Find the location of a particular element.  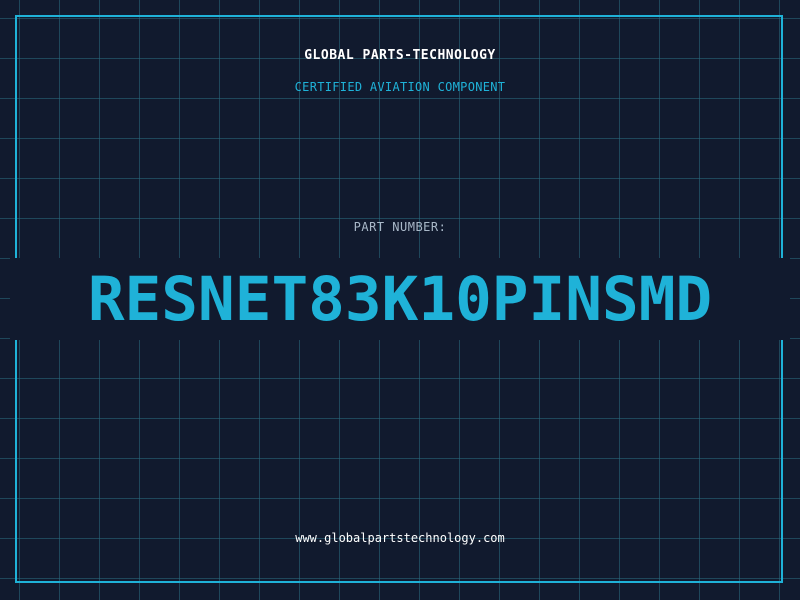

part-number-value: RESNET83K10PINSMD is located at coordinates (400, 299).